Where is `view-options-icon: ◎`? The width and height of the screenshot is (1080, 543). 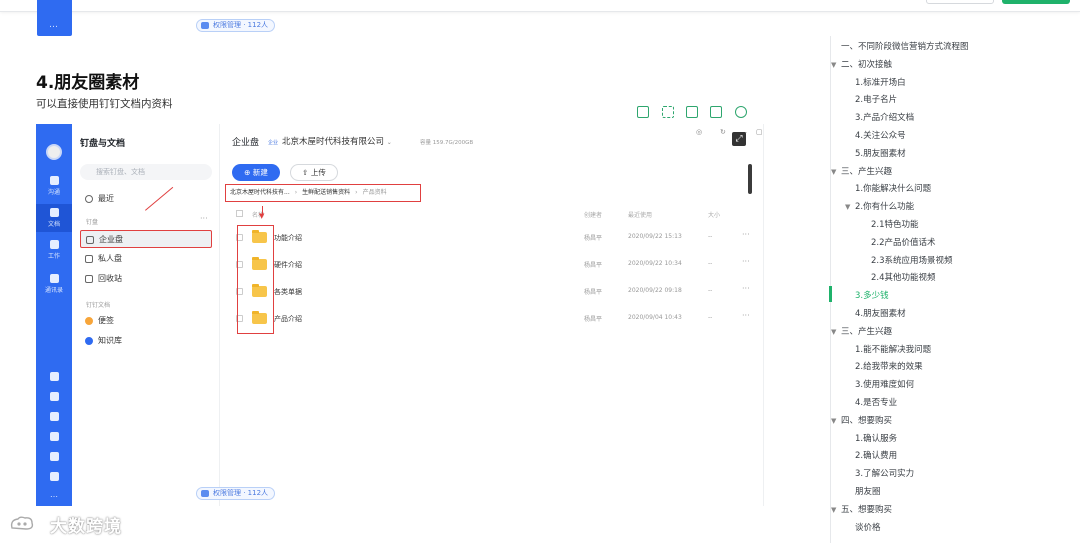
view-options-icon: ◎ is located at coordinates (699, 132).